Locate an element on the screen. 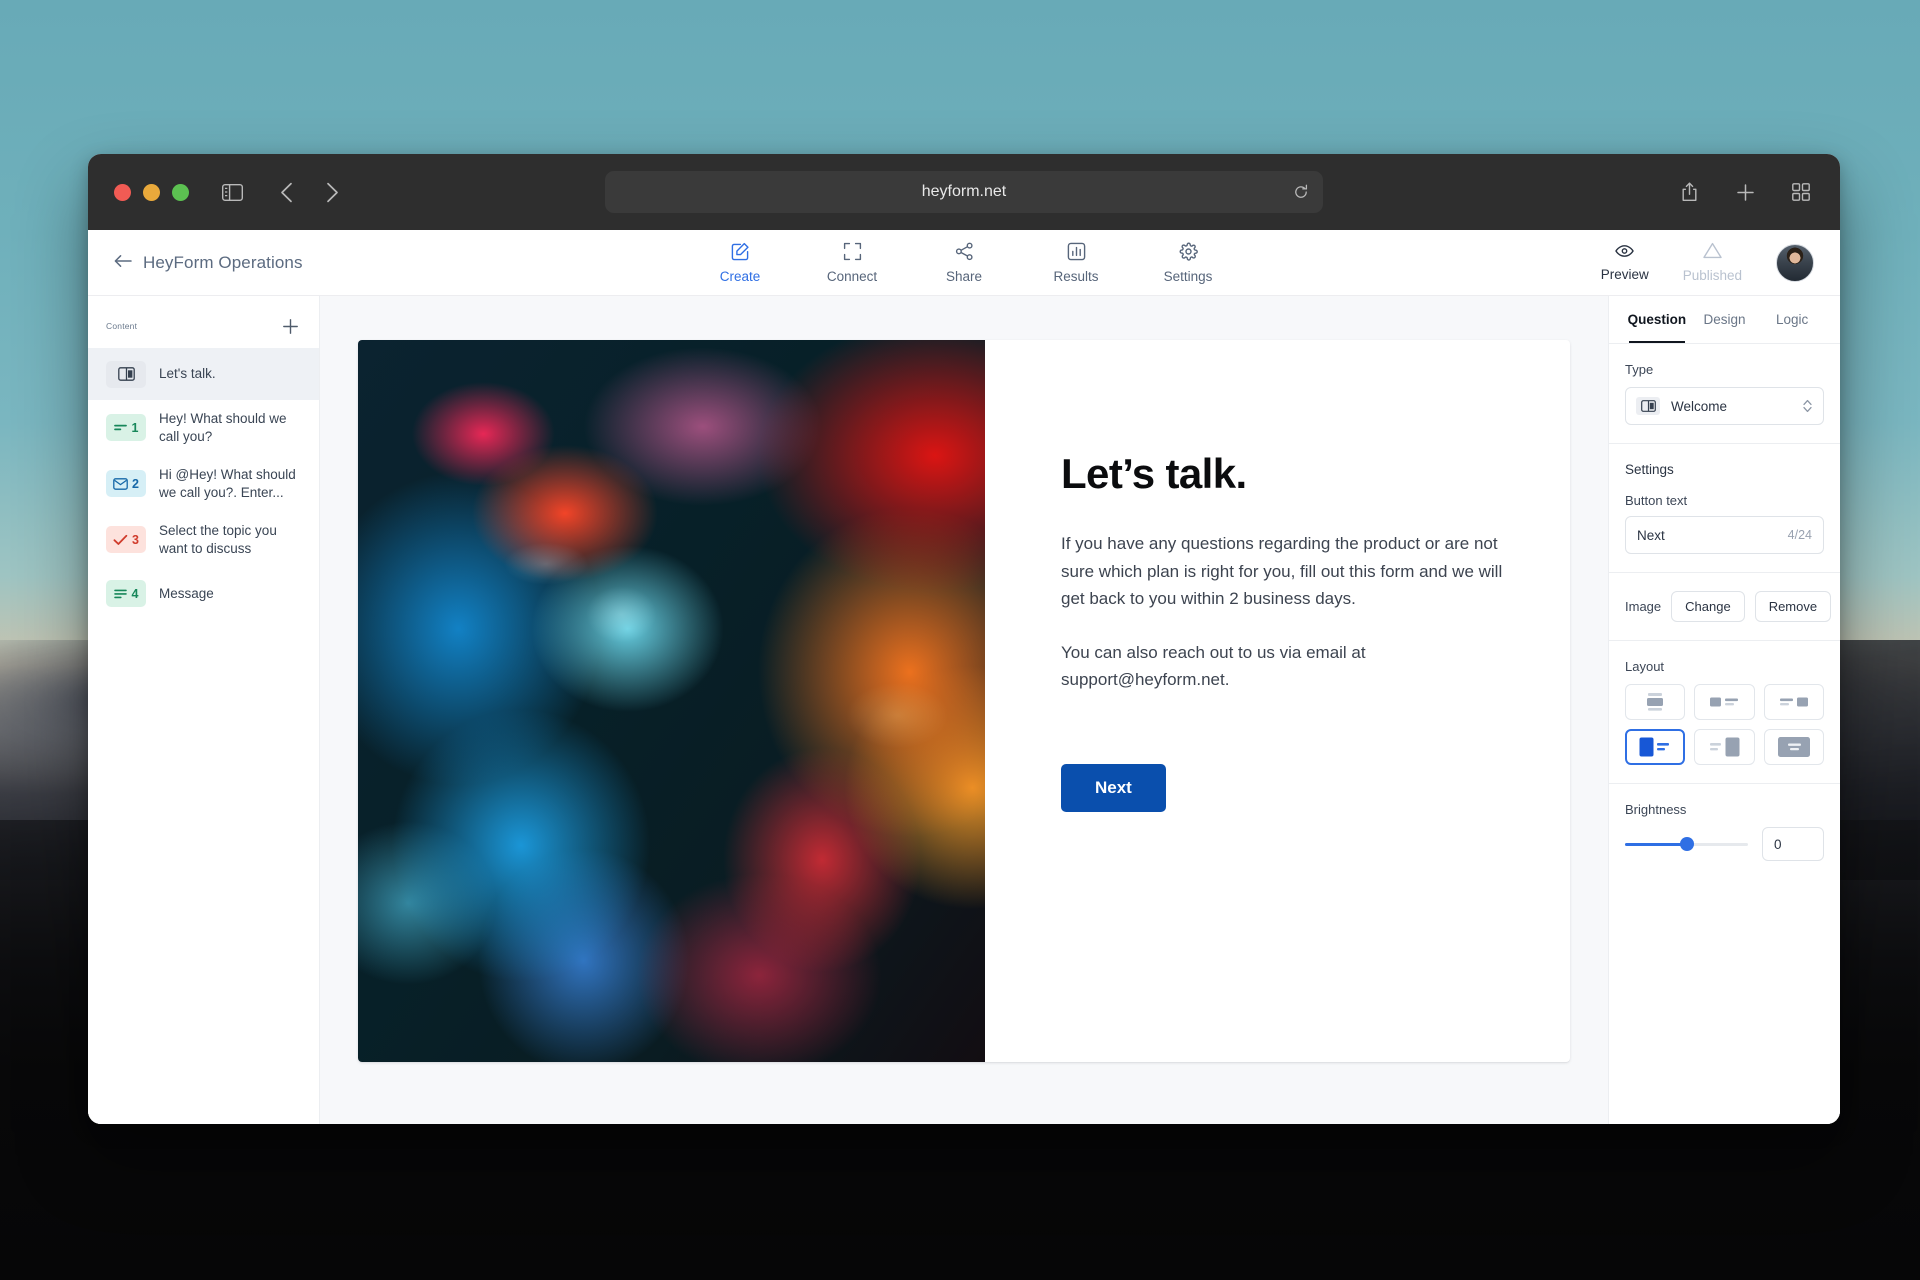 This screenshot has height=1280, width=1920. close-window-button is located at coordinates (122, 192).